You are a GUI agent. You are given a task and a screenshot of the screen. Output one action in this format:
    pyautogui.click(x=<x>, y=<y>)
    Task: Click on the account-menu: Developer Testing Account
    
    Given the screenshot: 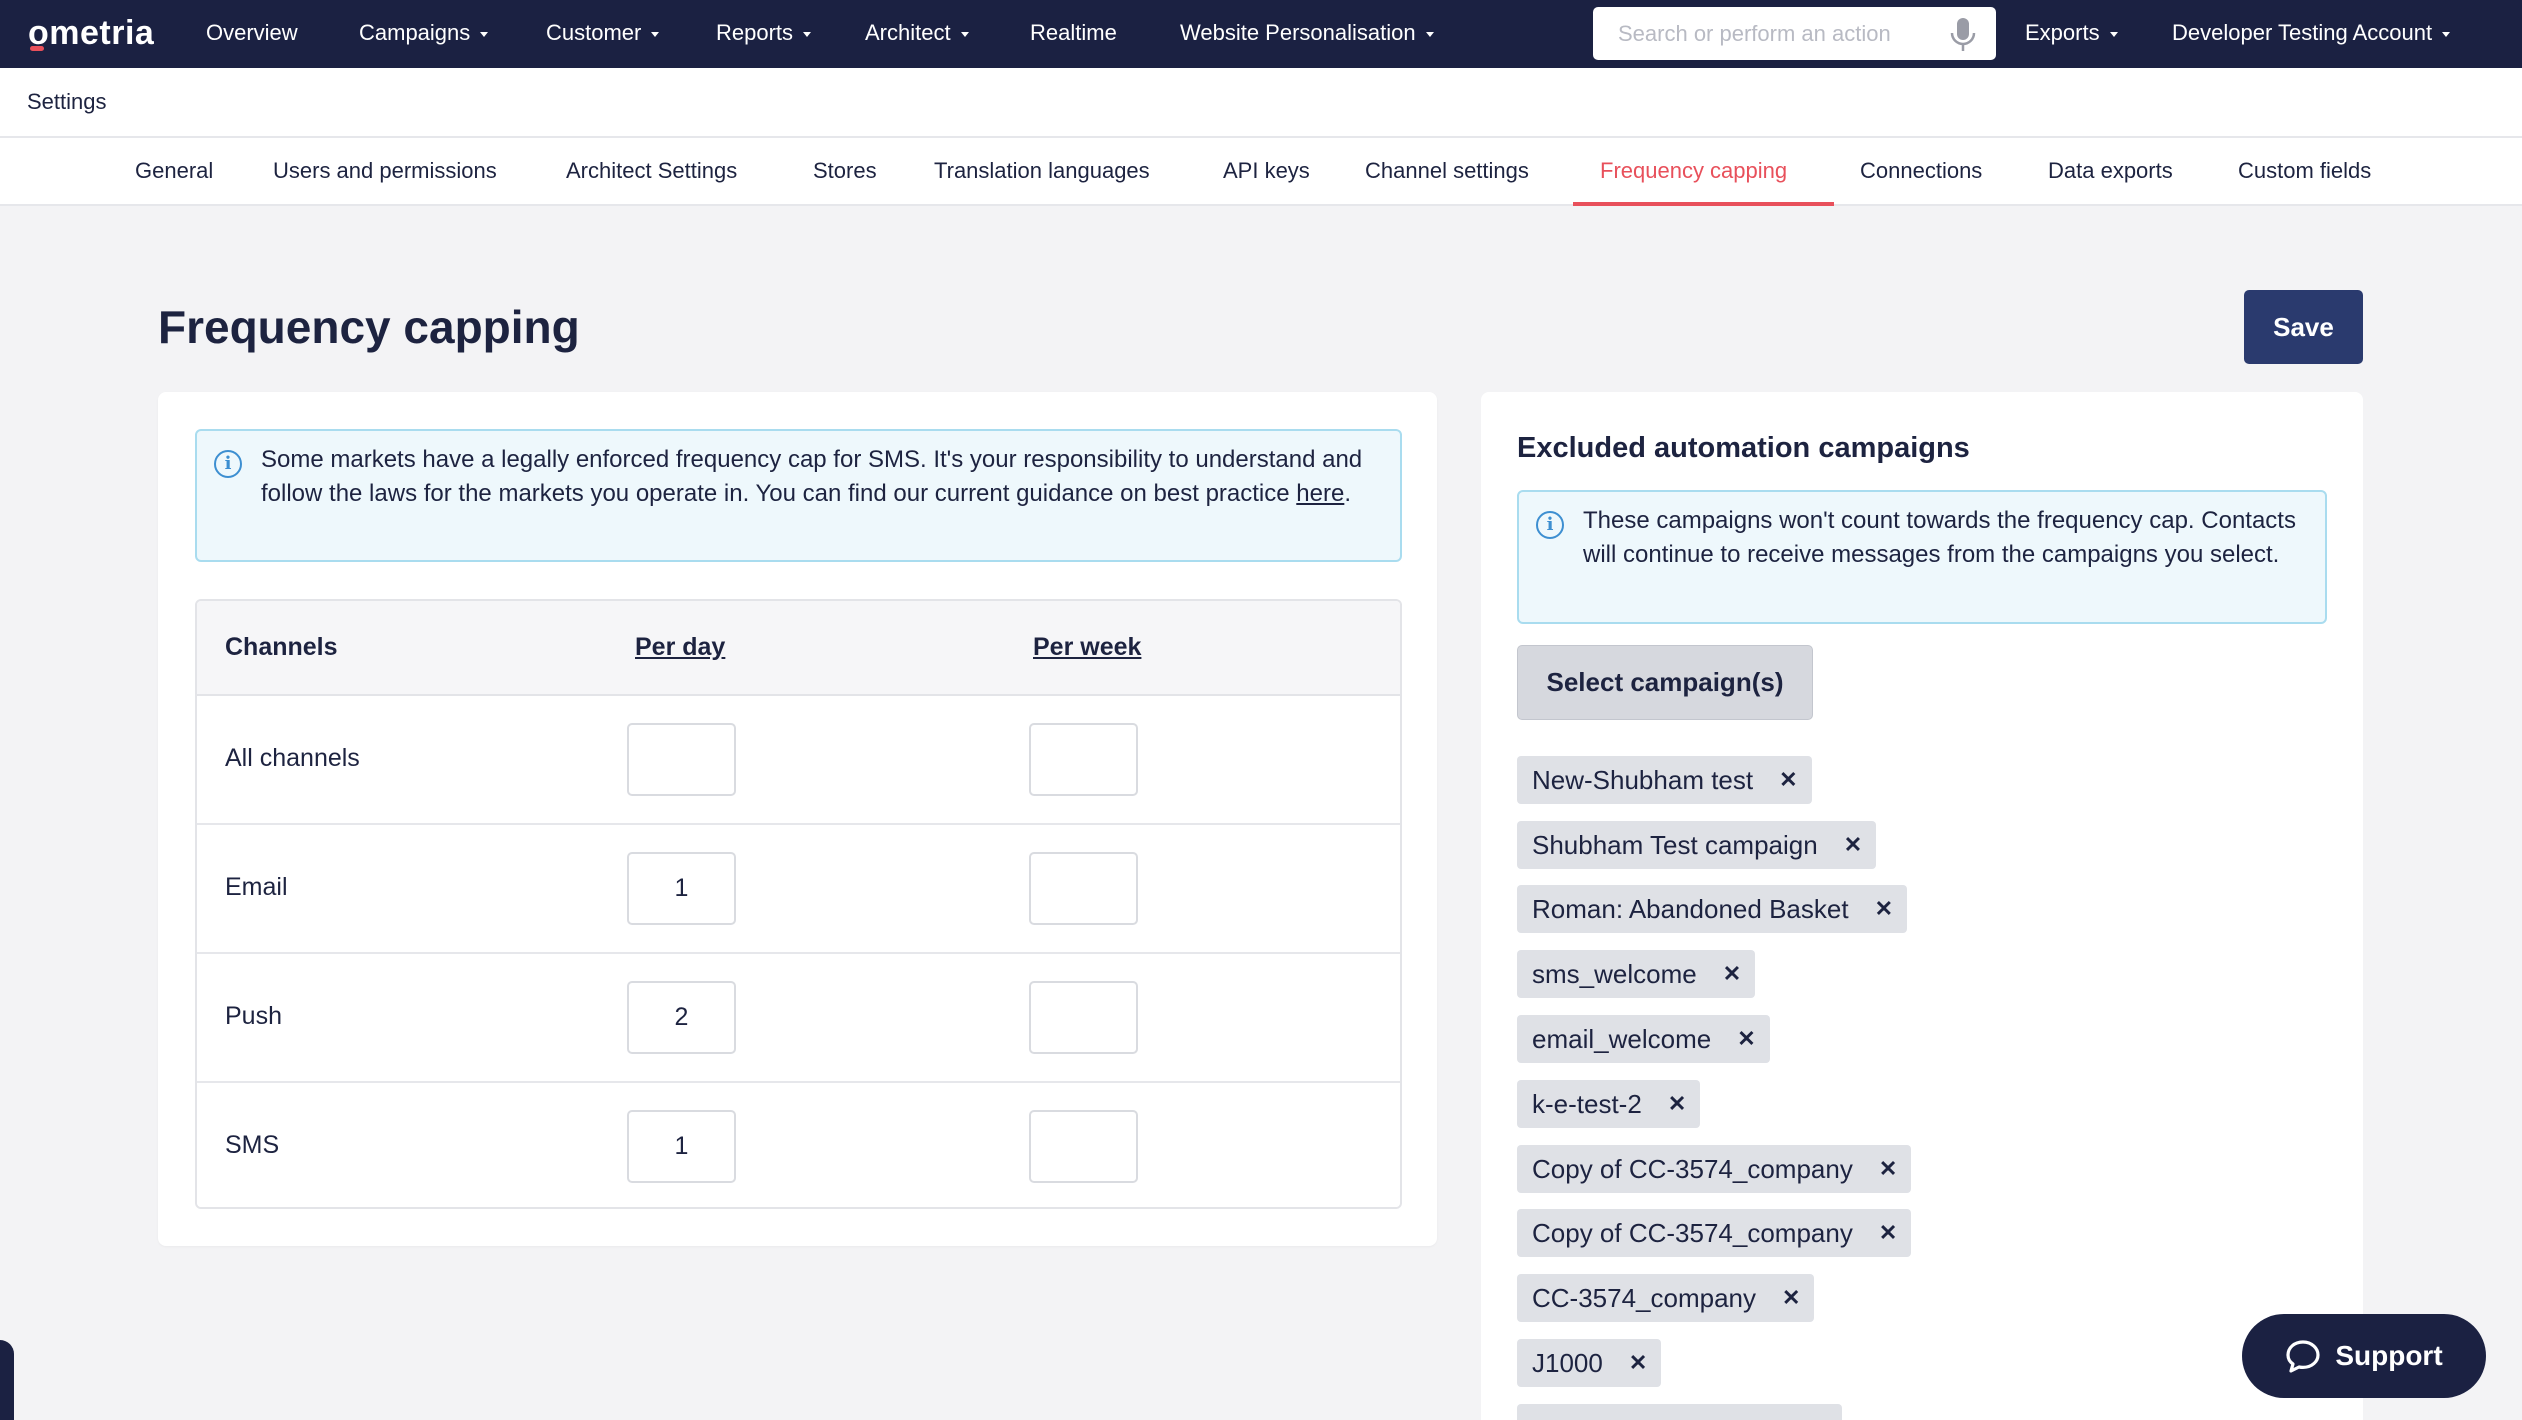 What is the action you would take?
    pyautogui.click(x=2311, y=33)
    